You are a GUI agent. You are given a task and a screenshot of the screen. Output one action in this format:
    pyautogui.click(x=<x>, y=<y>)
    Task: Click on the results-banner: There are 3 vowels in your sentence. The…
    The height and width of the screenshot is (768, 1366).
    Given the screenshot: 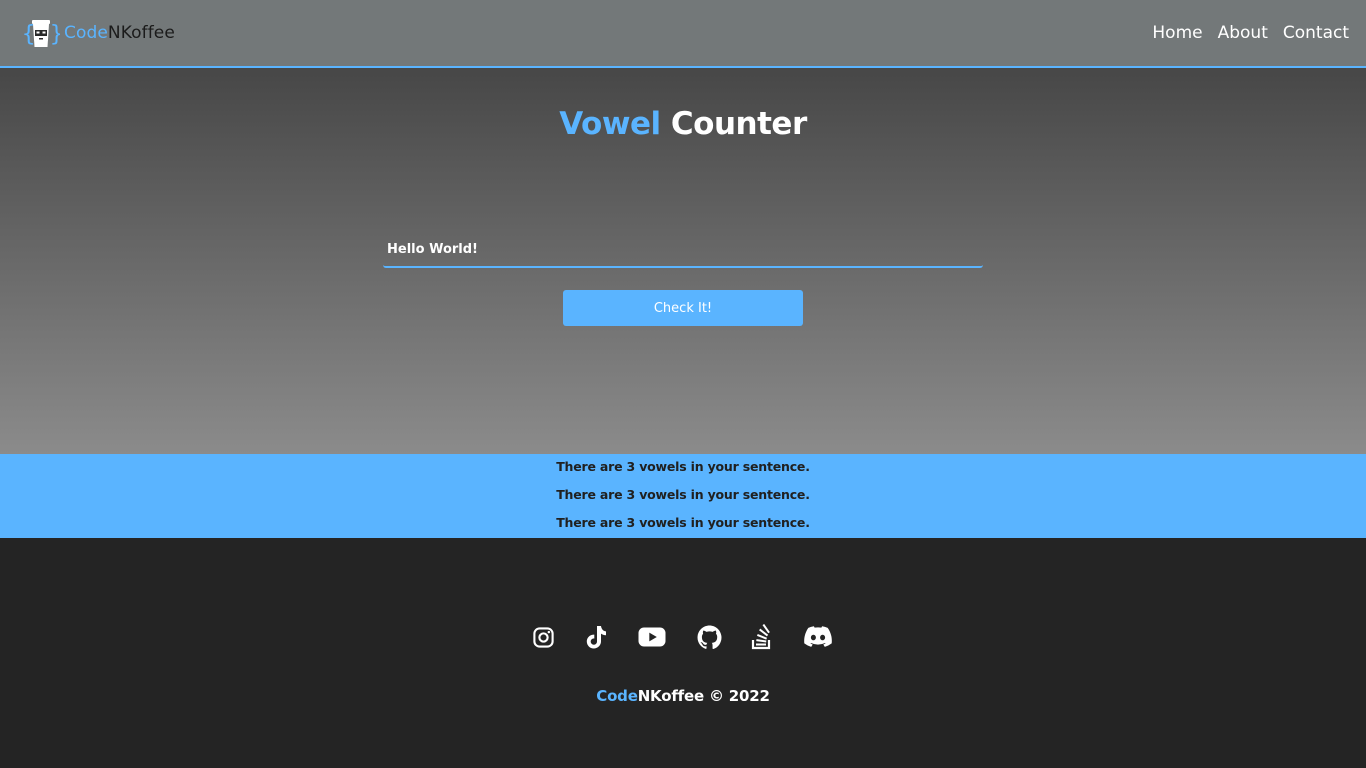 What is the action you would take?
    pyautogui.click(x=683, y=496)
    